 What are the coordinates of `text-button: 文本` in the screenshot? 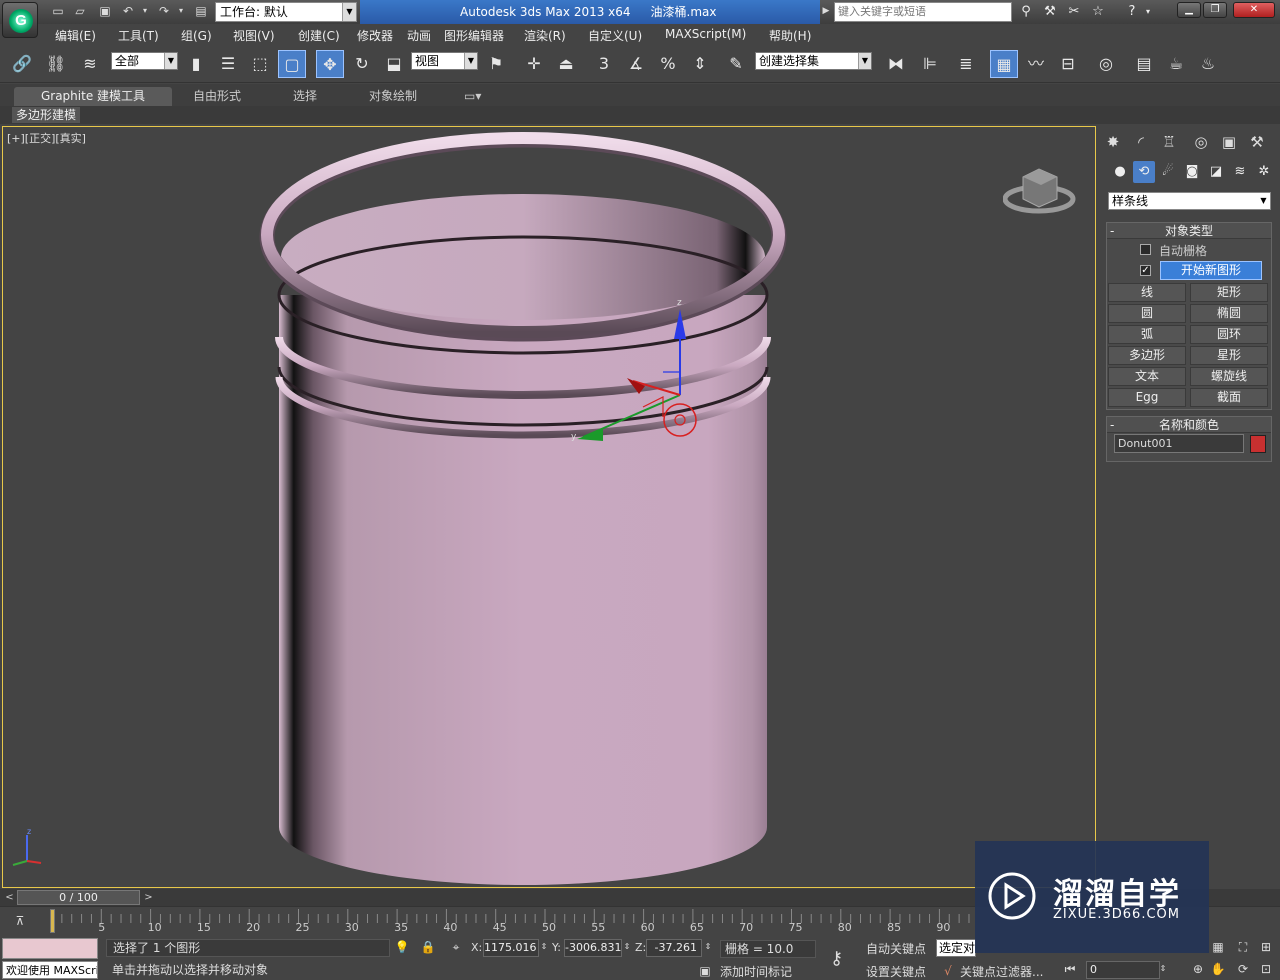 It's located at (1147, 376).